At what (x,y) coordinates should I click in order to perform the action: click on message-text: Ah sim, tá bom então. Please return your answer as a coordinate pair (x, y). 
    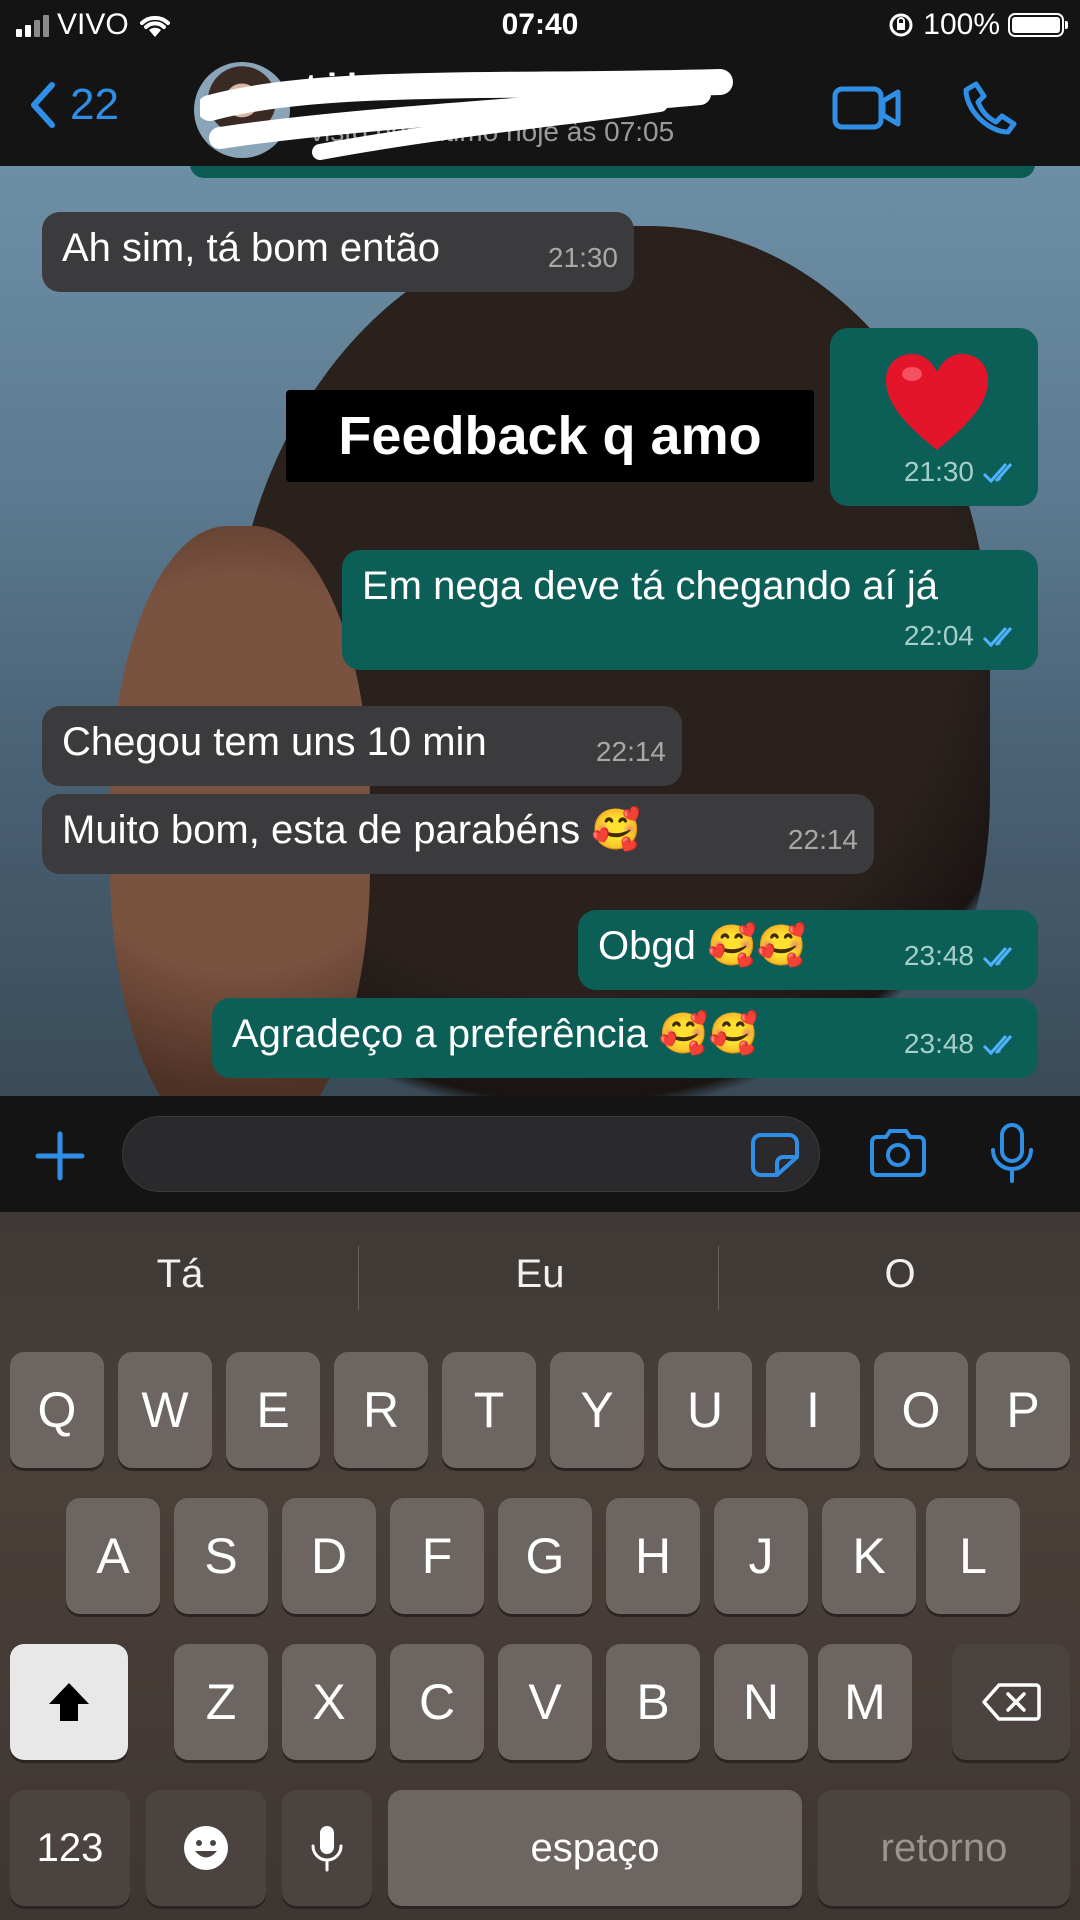
    Looking at the image, I should click on (251, 248).